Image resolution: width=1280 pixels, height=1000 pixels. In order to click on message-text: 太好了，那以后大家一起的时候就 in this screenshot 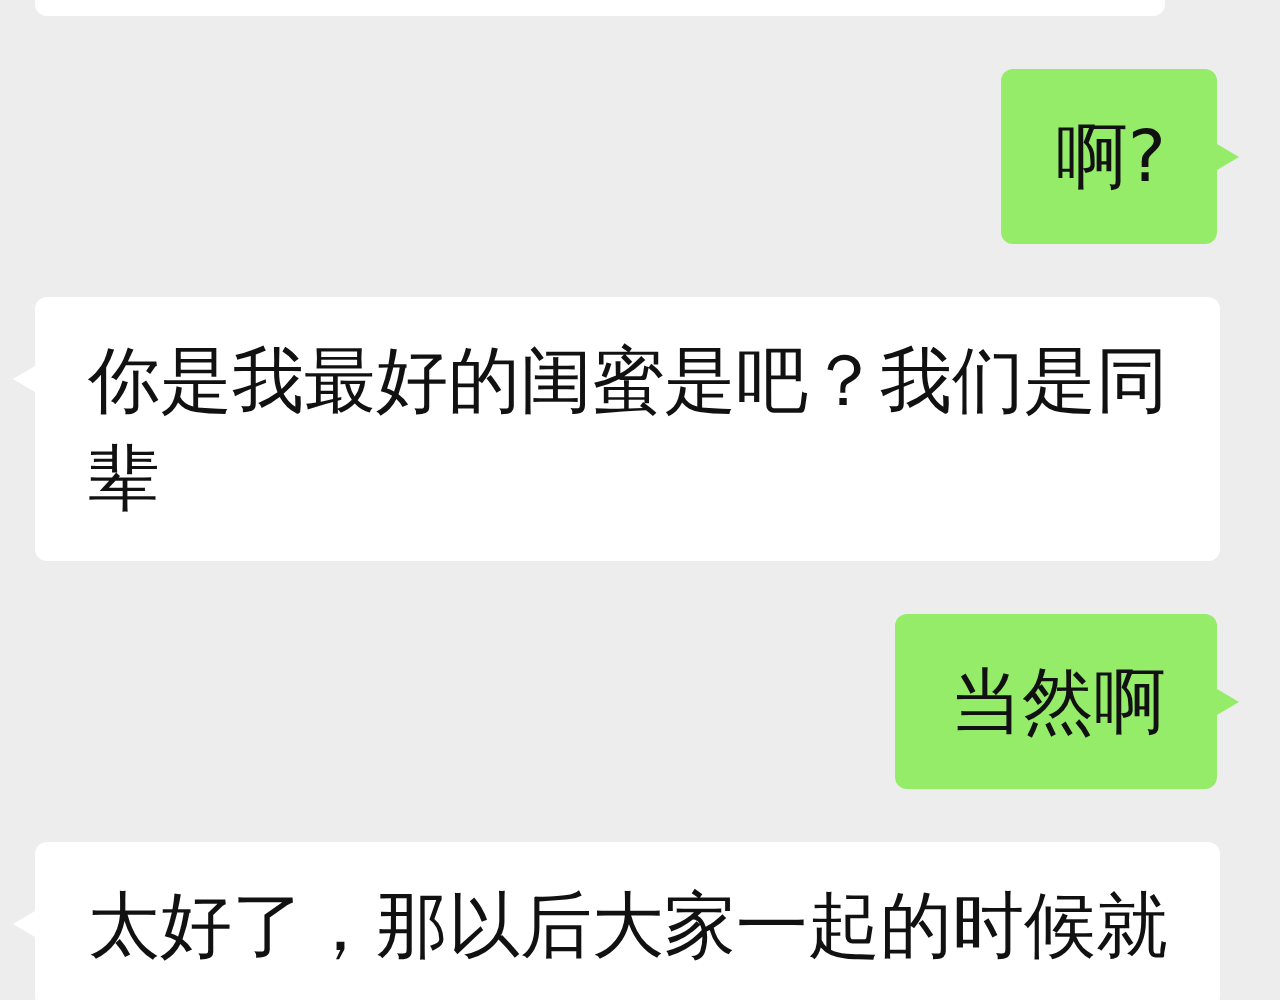, I will do `click(628, 925)`.